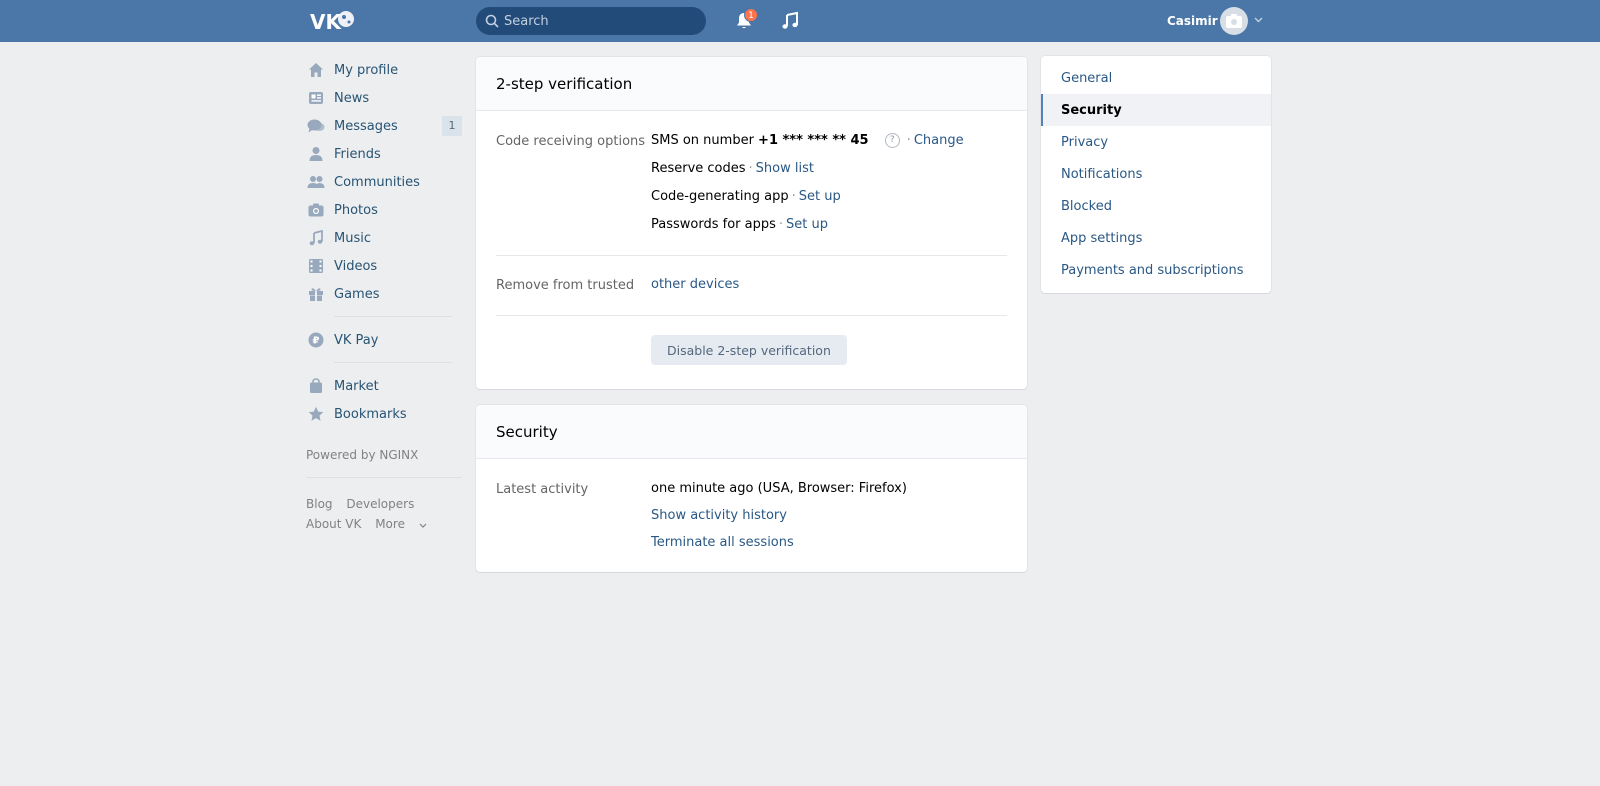 Image resolution: width=1600 pixels, height=786 pixels. I want to click on sidebar-item-games: Games, so click(384, 294).